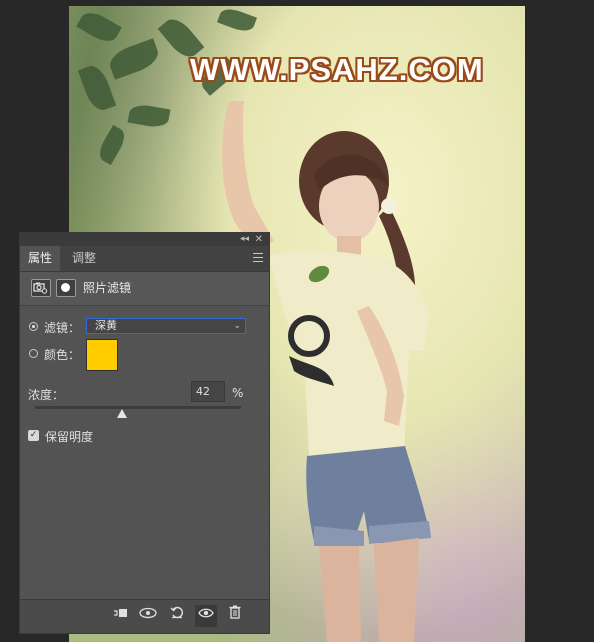 This screenshot has height=642, width=594. What do you see at coordinates (258, 257) in the screenshot?
I see `panel-menu-icon` at bounding box center [258, 257].